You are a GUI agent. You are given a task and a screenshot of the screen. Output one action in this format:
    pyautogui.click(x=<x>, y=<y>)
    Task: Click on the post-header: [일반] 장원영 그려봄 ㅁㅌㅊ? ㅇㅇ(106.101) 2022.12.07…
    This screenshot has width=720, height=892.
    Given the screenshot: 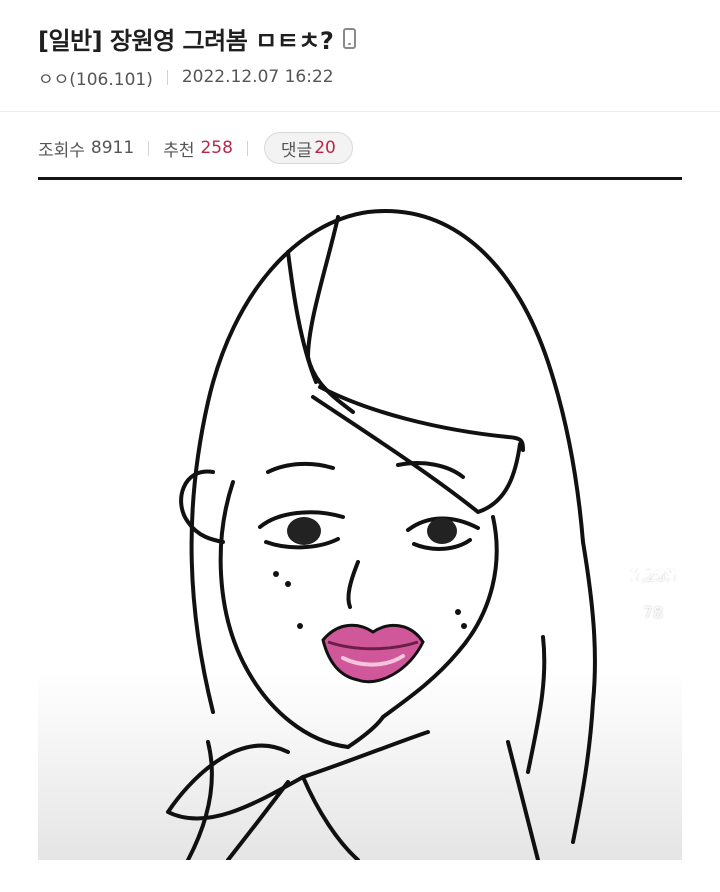 What is the action you would take?
    pyautogui.click(x=360, y=56)
    